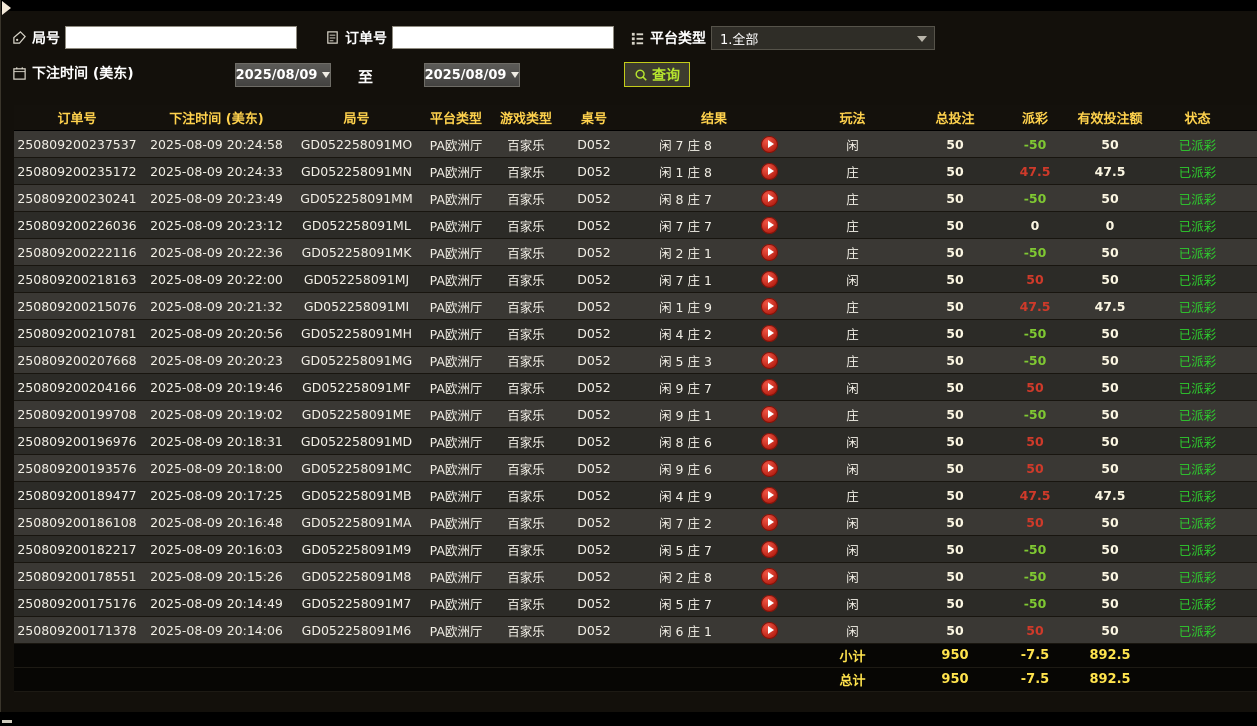 The image size is (1257, 726). Describe the element at coordinates (181, 37) in the screenshot. I see `round-input` at that location.